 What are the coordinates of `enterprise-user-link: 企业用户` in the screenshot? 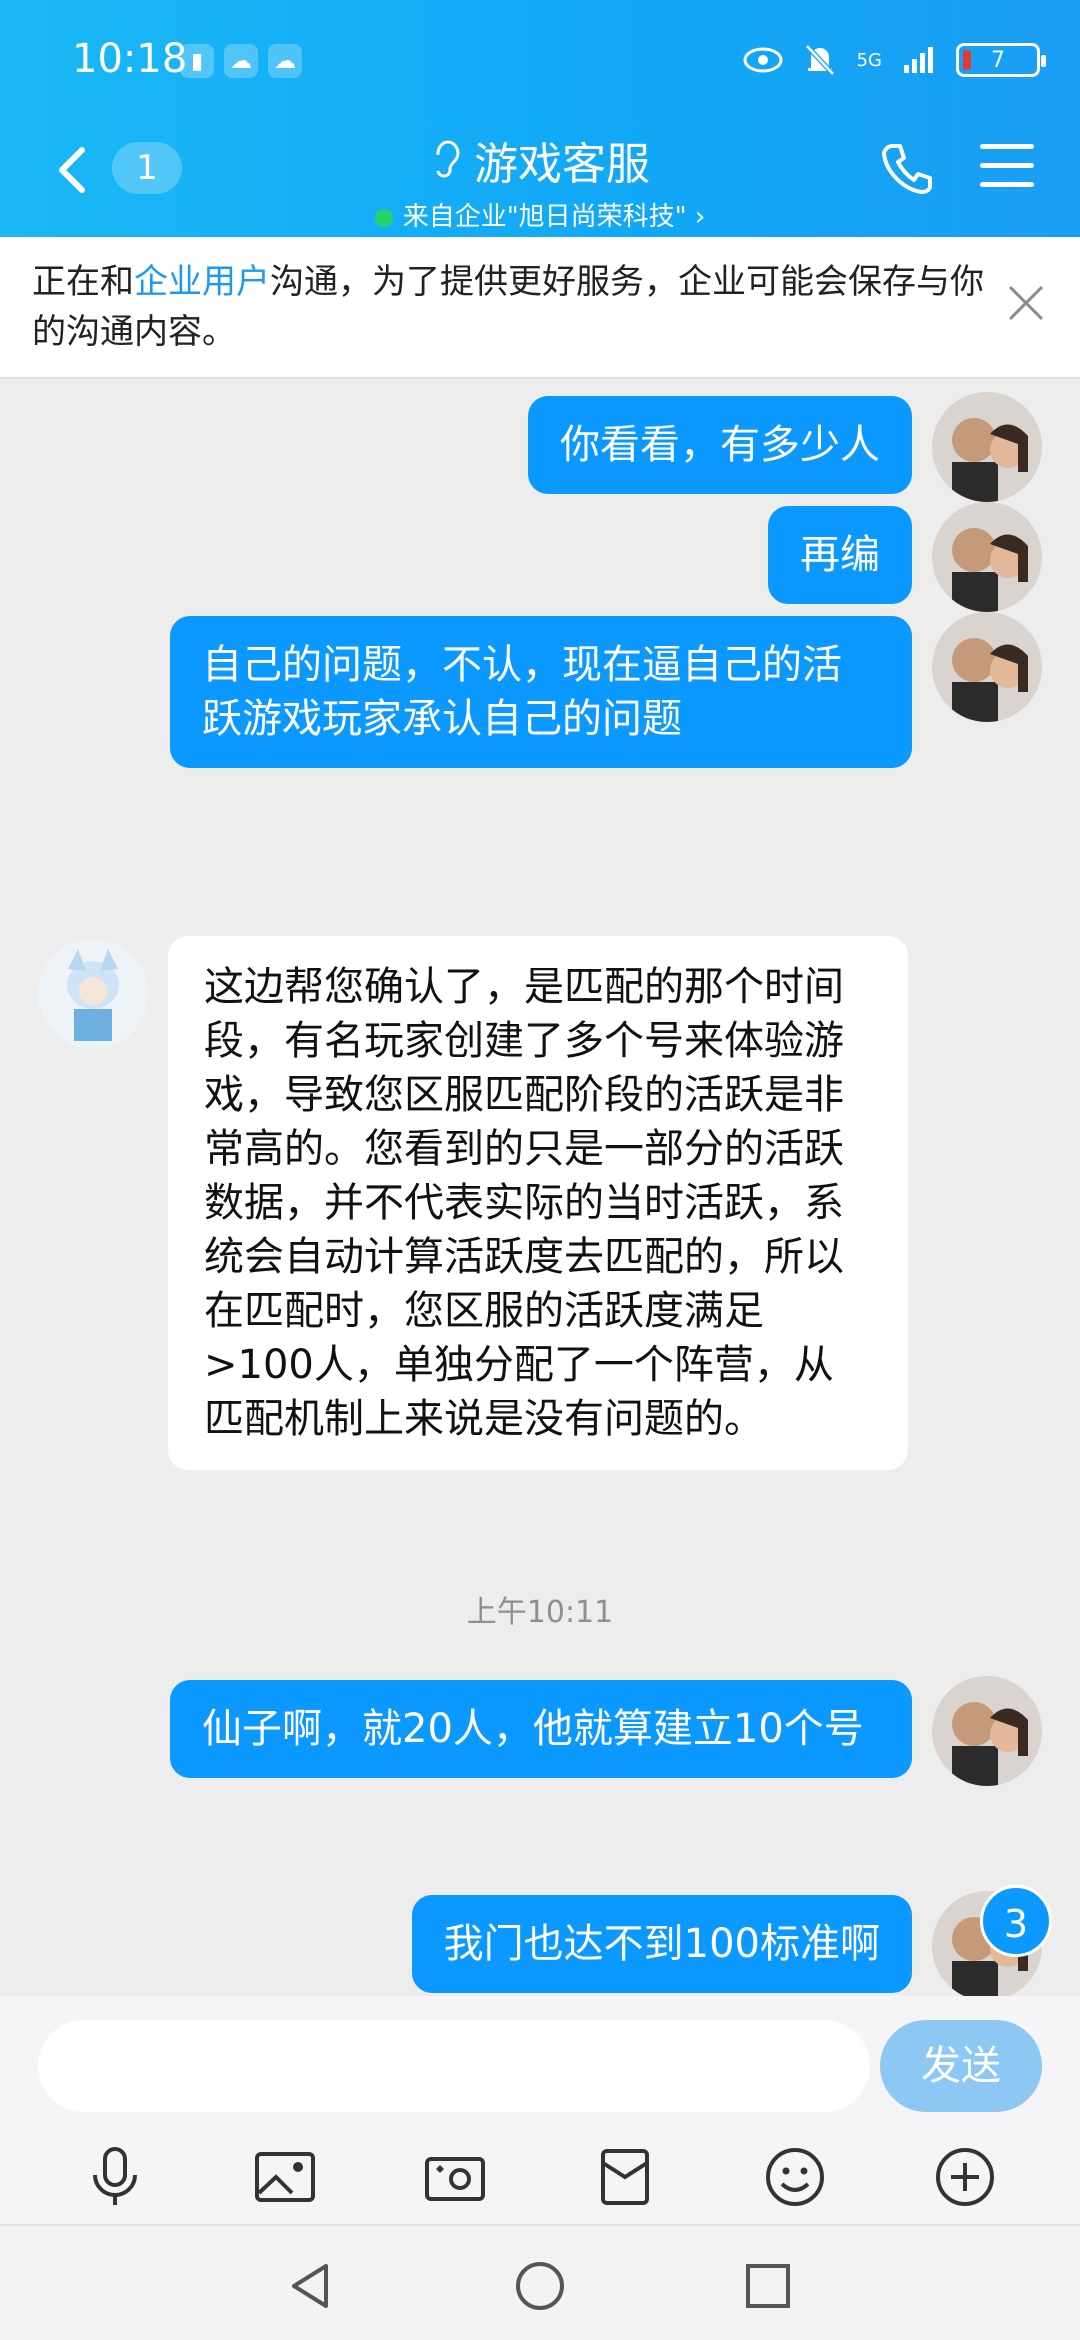 It's located at (202, 282).